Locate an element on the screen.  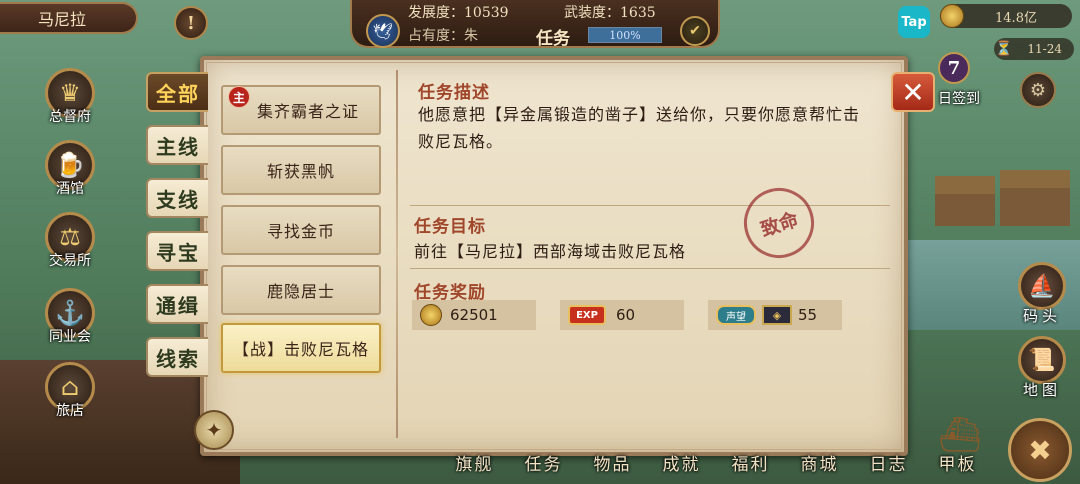
building-inn: ⌂ 旅店 is located at coordinates (70, 383).